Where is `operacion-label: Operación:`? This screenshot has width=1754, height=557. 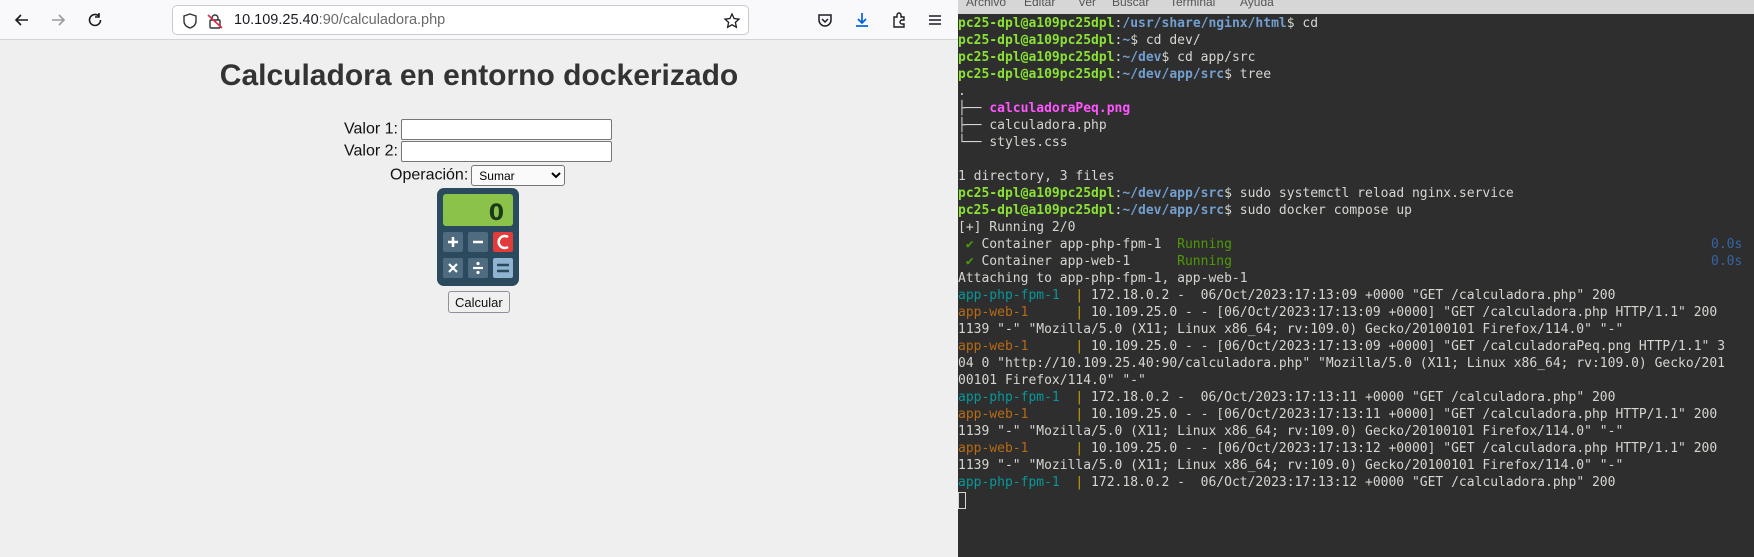
operacion-label: Operación: is located at coordinates (429, 175).